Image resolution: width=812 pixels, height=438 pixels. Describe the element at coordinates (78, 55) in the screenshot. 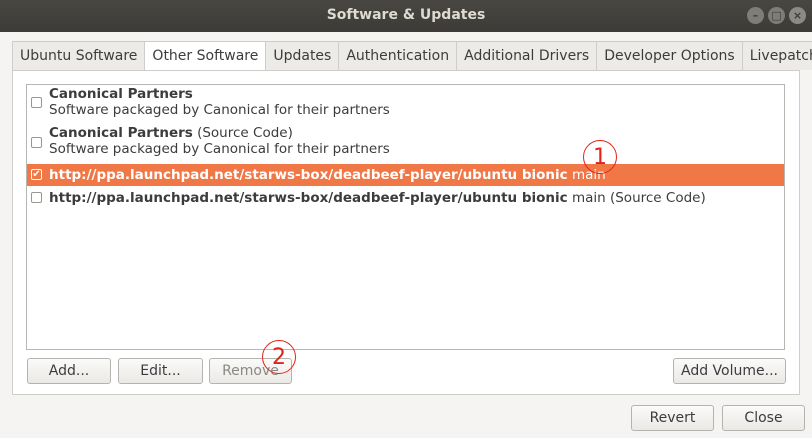

I see `tab-ubuntu-software: Ubuntu Software` at that location.